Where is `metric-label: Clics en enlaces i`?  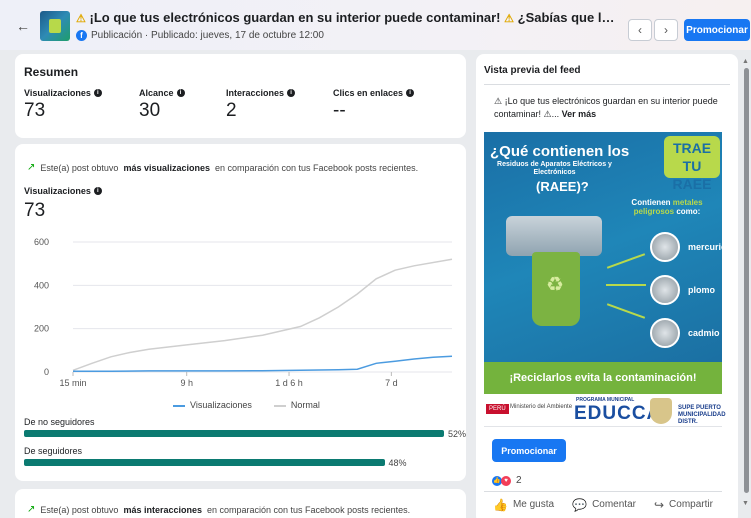
metric-label: Clics en enlaces i is located at coordinates (374, 93).